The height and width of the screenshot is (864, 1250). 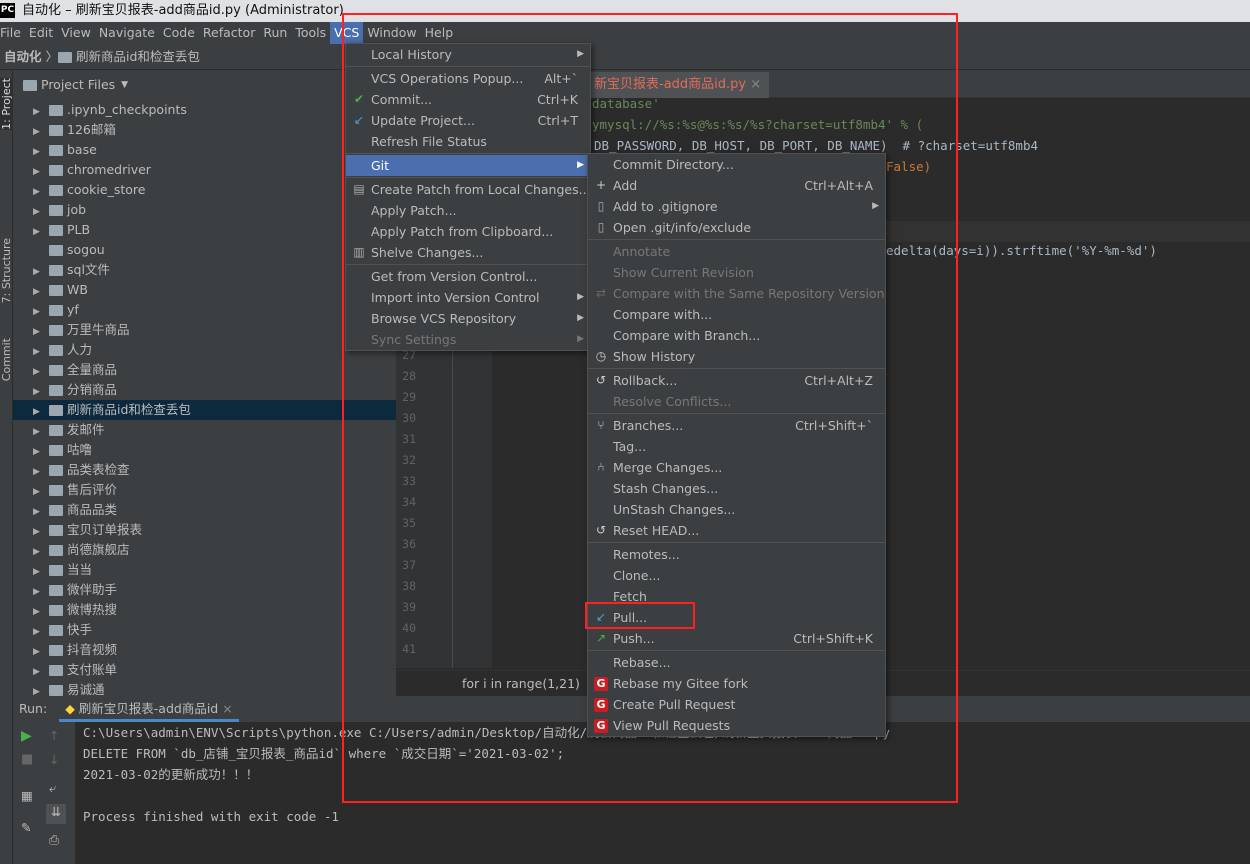 What do you see at coordinates (204, 510) in the screenshot?
I see `tree-item: ▶ 商品品类` at bounding box center [204, 510].